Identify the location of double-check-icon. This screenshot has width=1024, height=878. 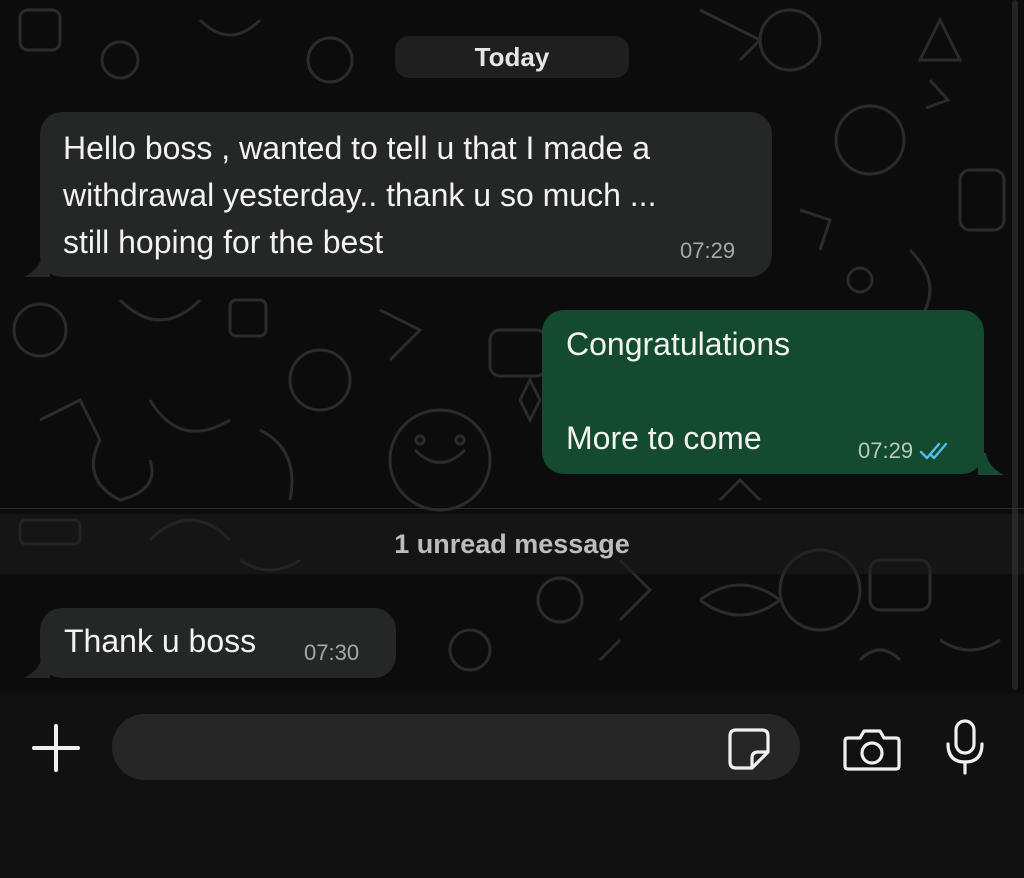
(933, 451).